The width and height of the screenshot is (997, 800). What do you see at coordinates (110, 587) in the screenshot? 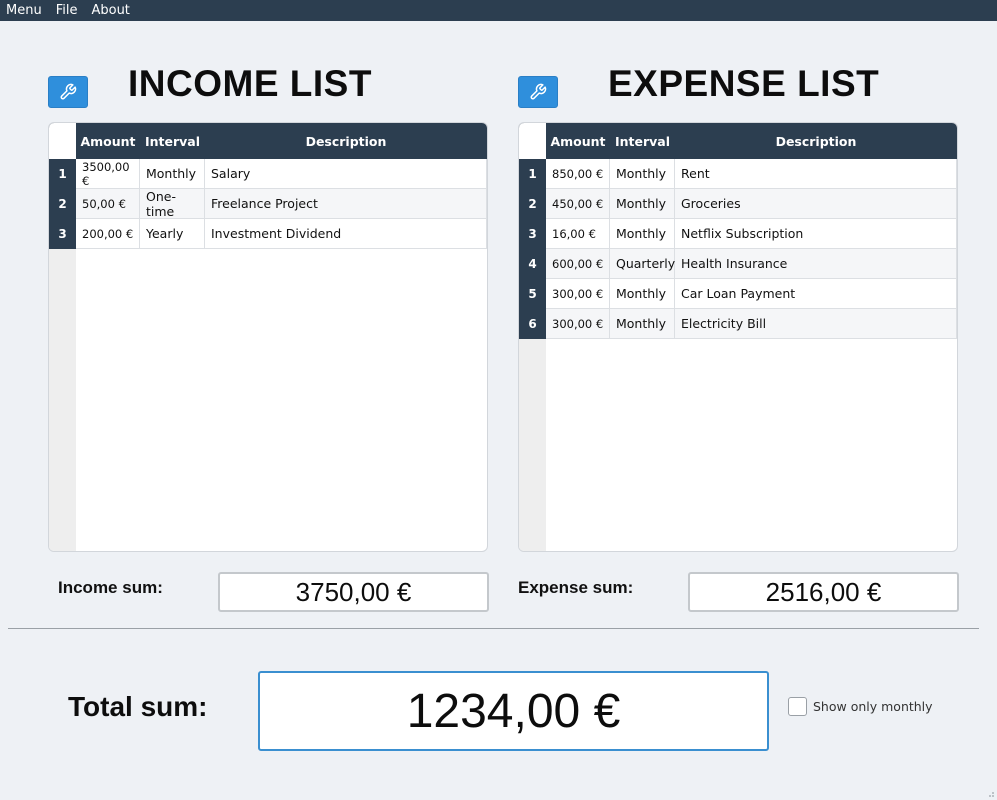
I see `income-sum-label: Income sum:` at bounding box center [110, 587].